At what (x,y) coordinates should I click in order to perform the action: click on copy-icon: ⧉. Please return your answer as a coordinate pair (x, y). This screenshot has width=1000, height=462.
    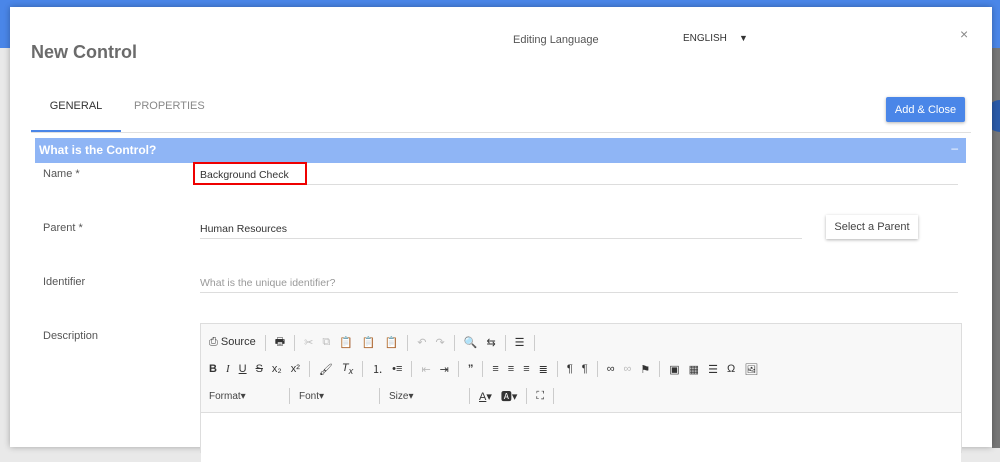
    Looking at the image, I should click on (326, 342).